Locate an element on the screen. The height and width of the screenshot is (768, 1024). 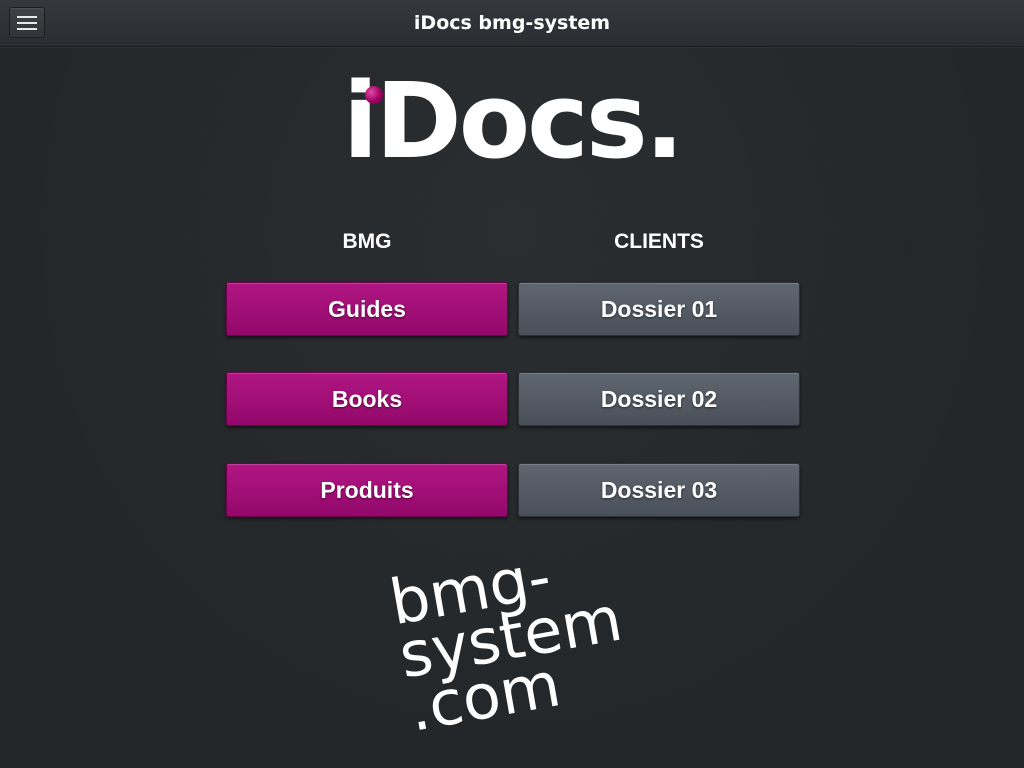
idocs-logo-text: iDocs. is located at coordinates (513, 121).